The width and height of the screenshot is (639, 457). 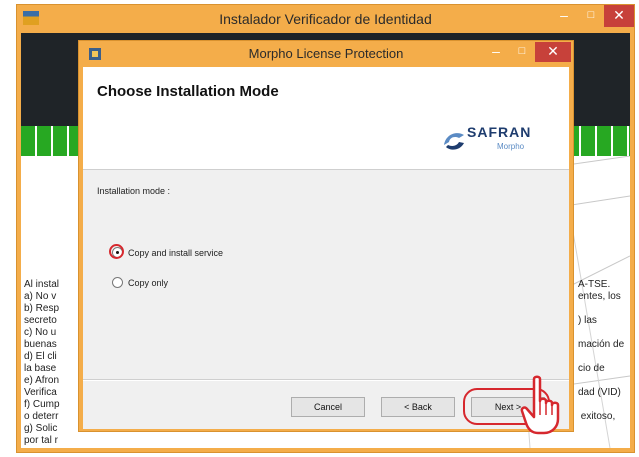 What do you see at coordinates (499, 132) in the screenshot?
I see `safran-logo-text: SAFRAN` at bounding box center [499, 132].